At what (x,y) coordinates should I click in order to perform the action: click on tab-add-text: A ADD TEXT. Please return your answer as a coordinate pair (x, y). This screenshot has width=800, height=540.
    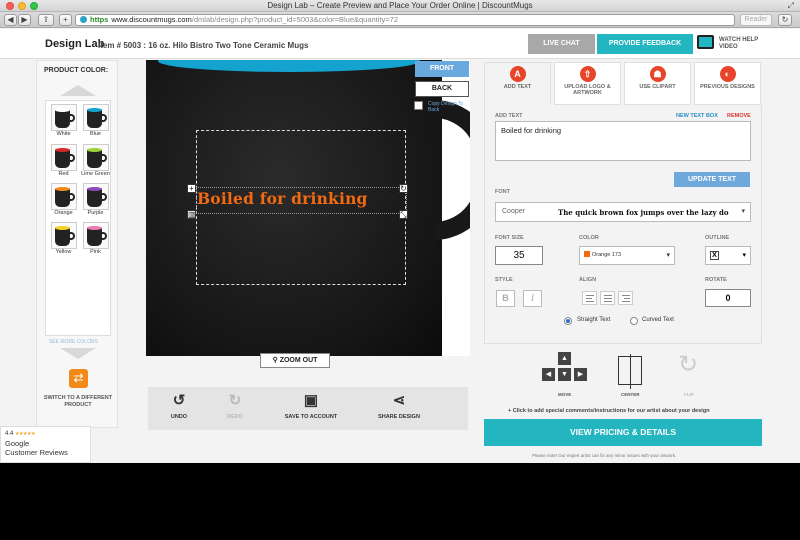
    Looking at the image, I should click on (517, 84).